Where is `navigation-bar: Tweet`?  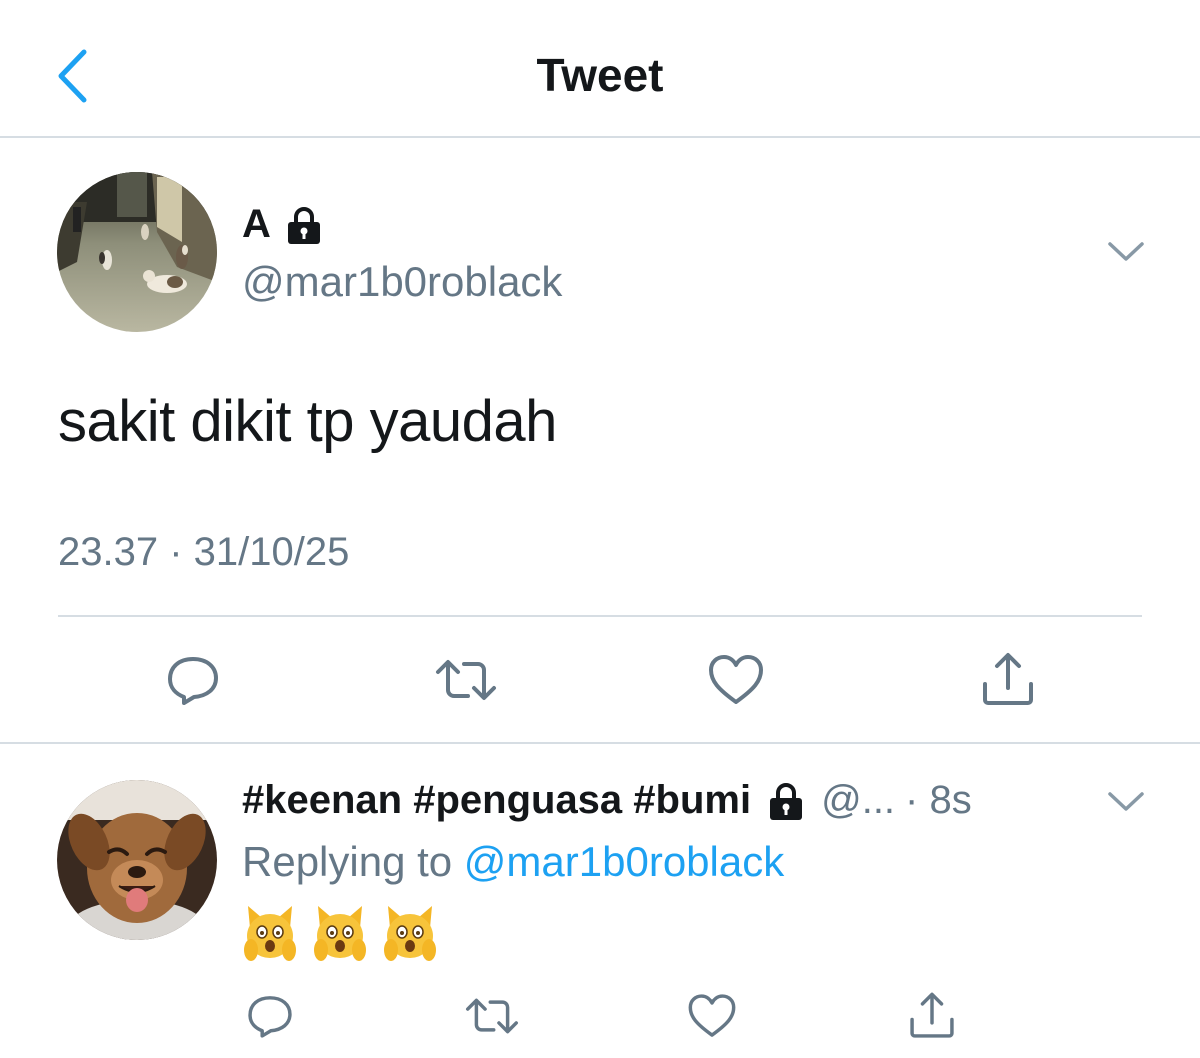
navigation-bar: Tweet is located at coordinates (600, 69).